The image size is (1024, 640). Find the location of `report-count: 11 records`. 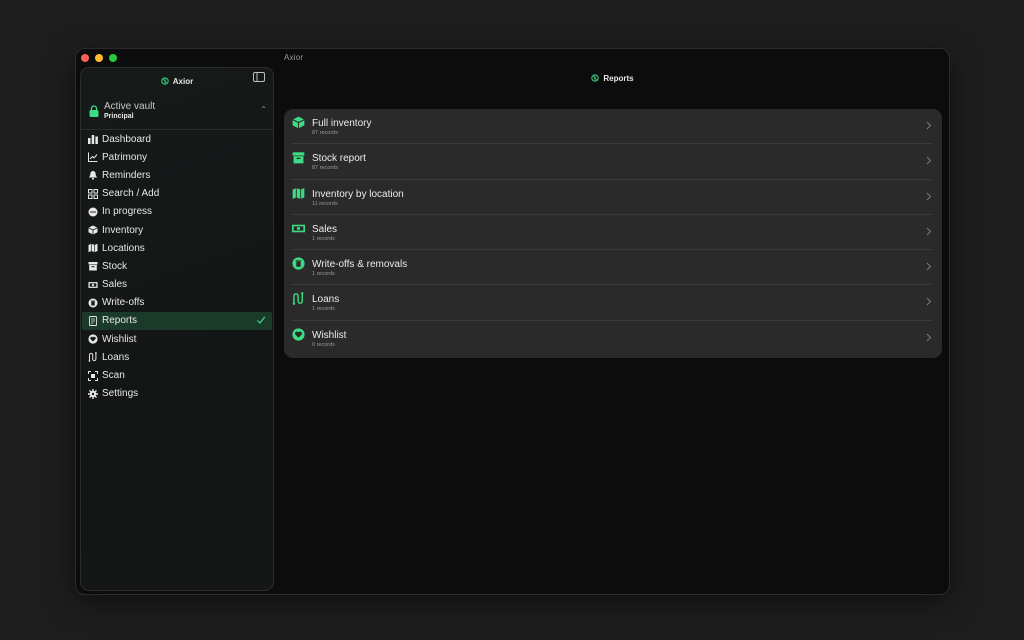

report-count: 11 records is located at coordinates (325, 203).